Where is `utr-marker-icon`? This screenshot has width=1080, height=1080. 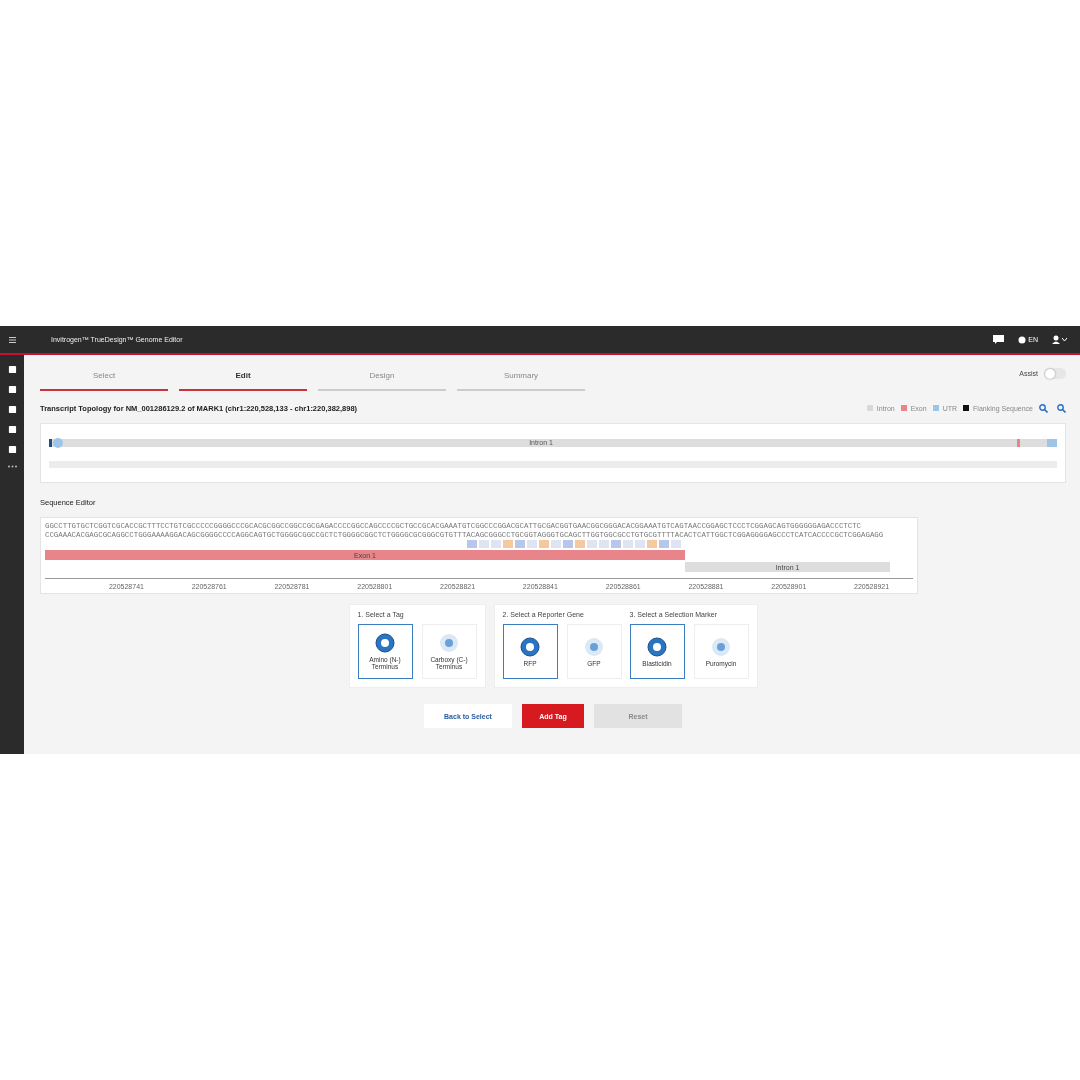 utr-marker-icon is located at coordinates (57, 442).